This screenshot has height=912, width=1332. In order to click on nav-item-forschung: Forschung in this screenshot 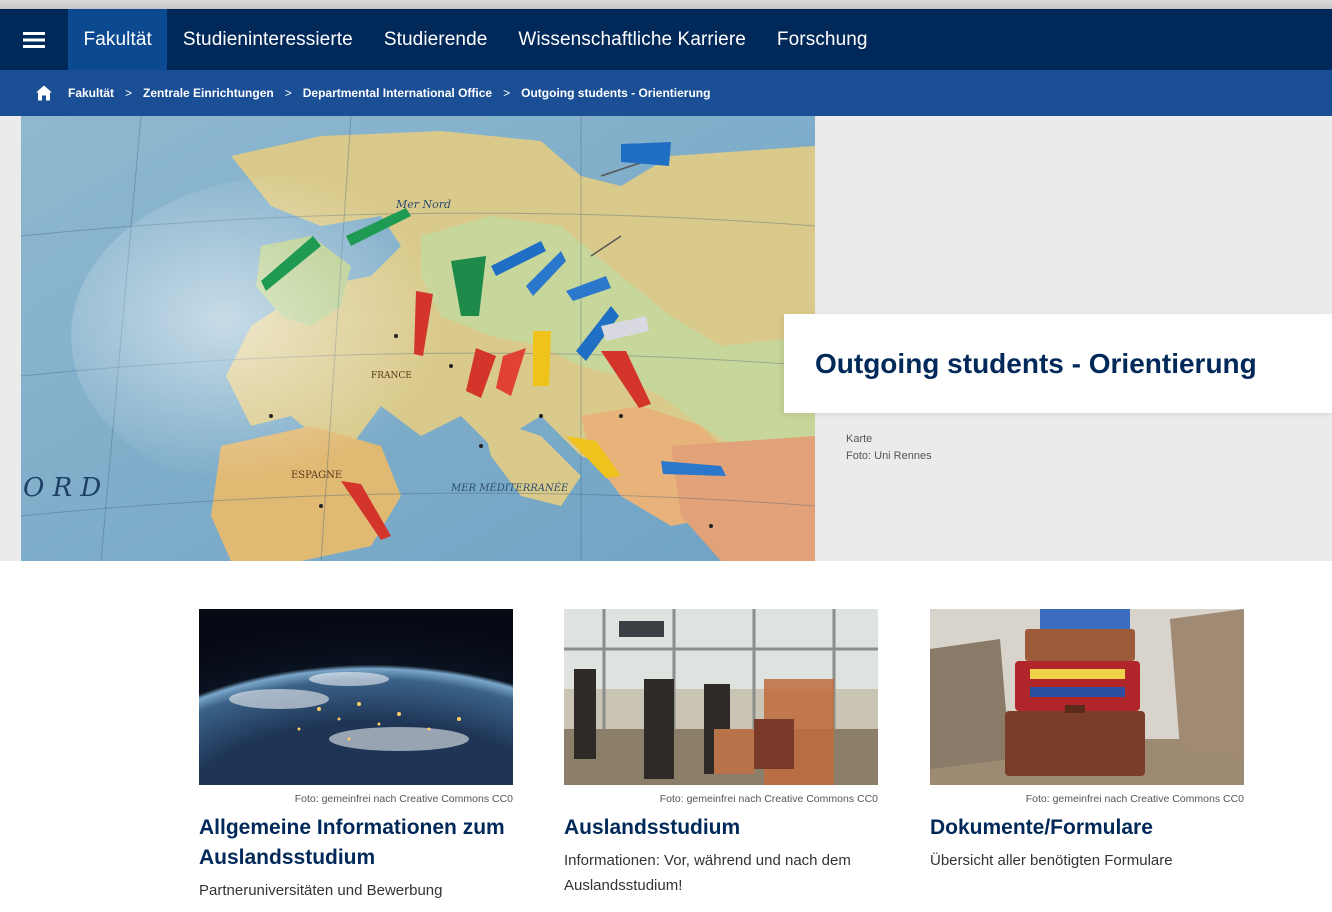, I will do `click(822, 39)`.